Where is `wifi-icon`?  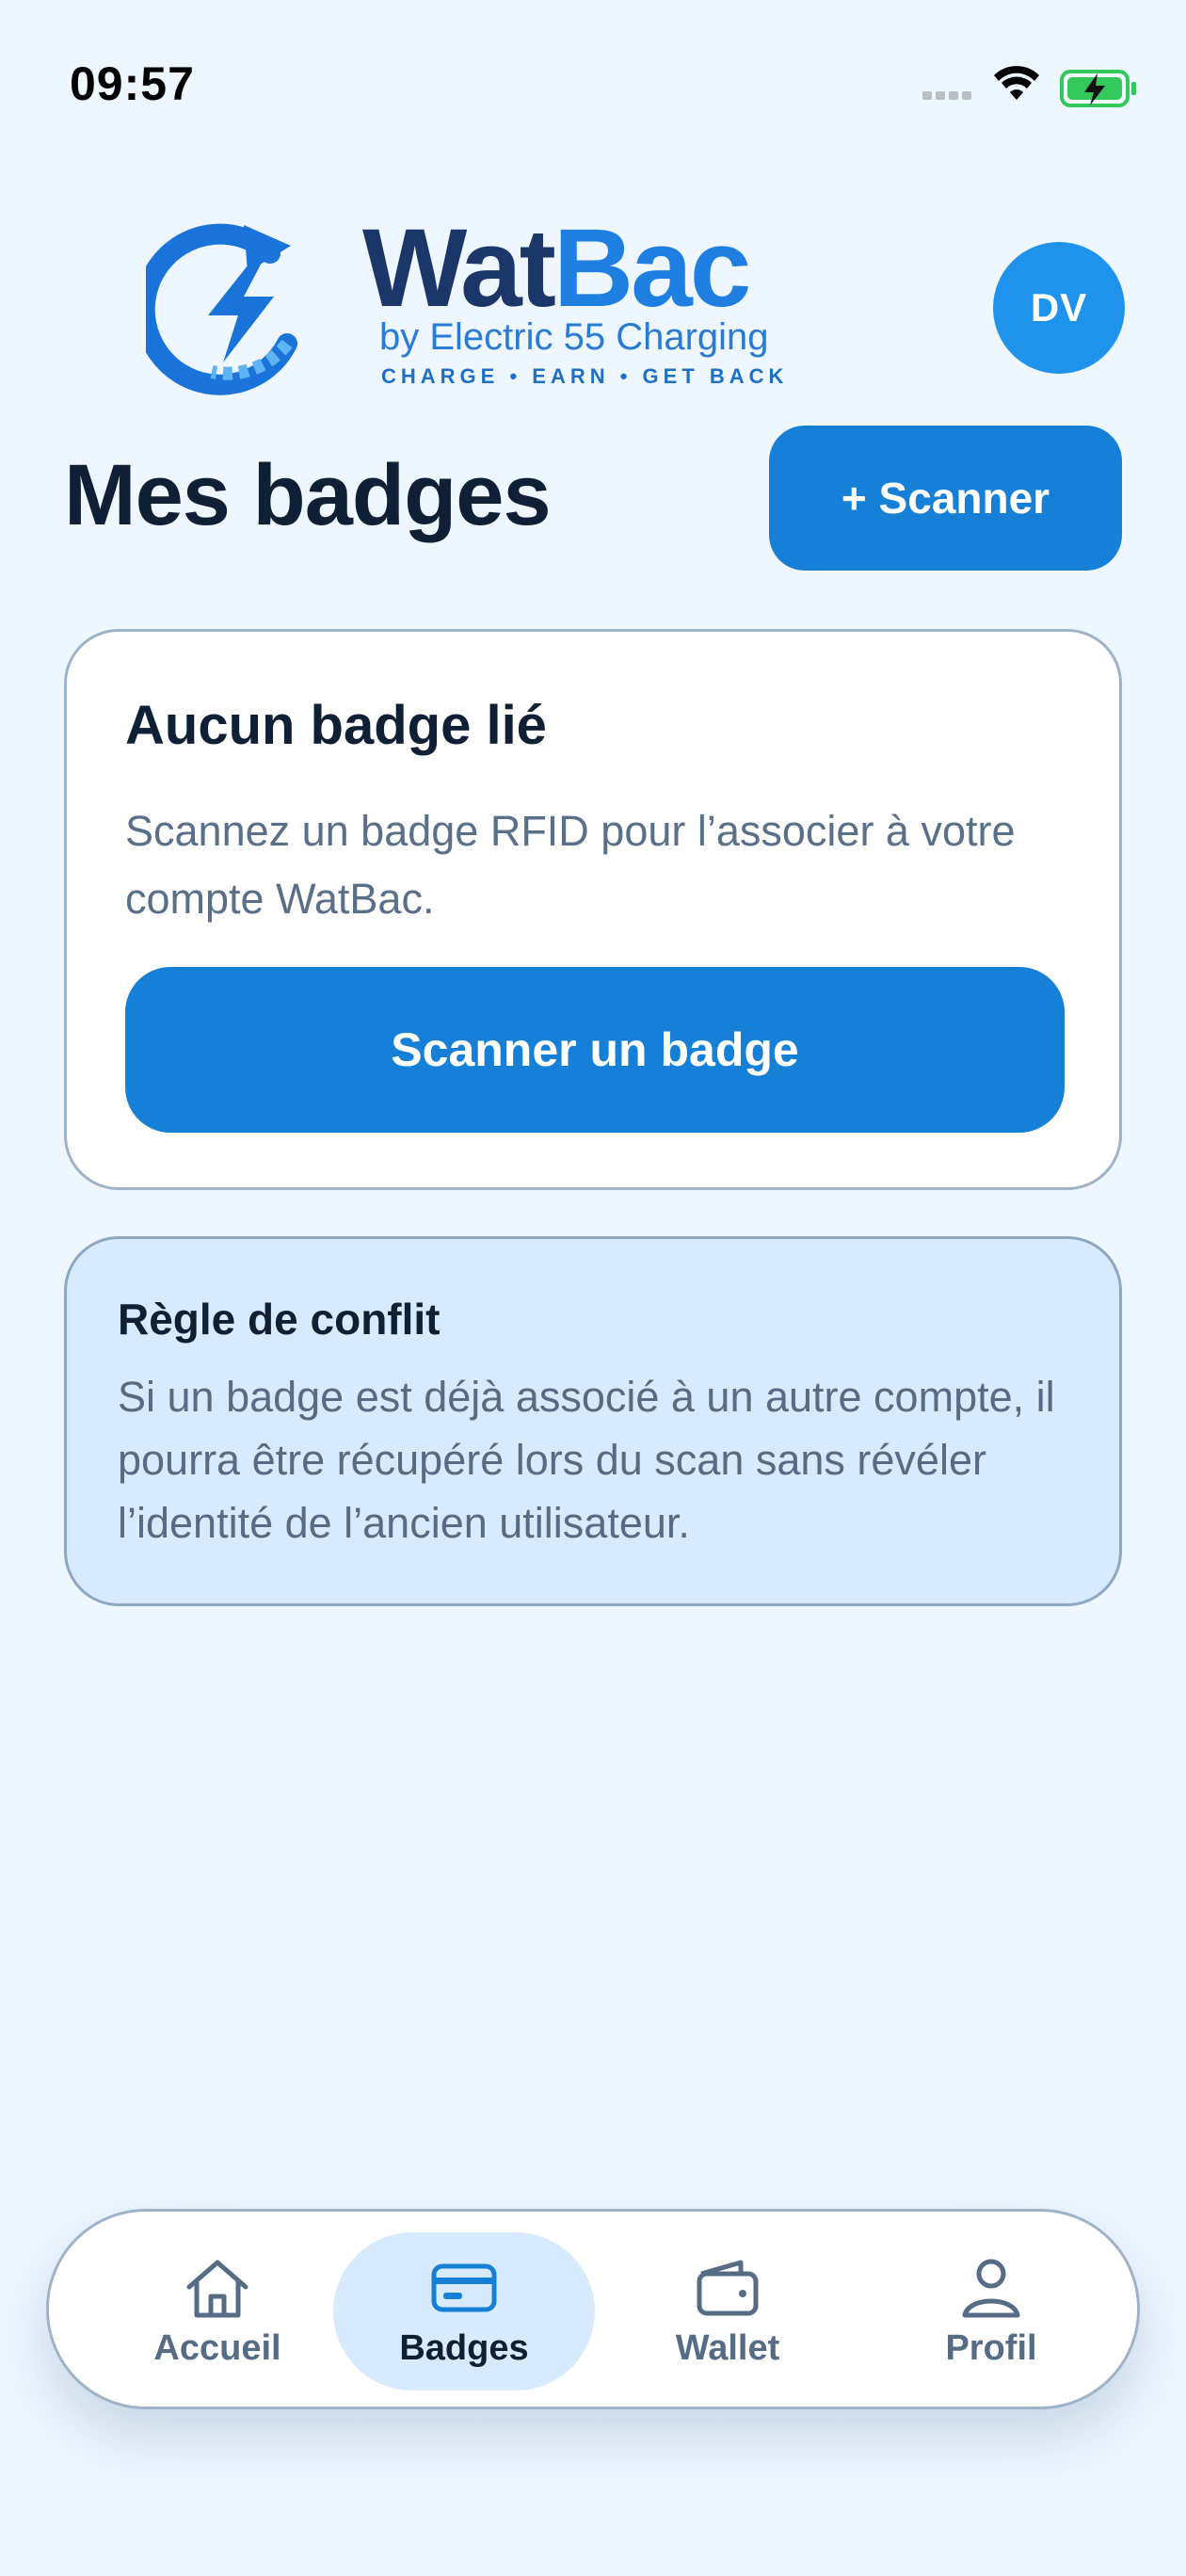 wifi-icon is located at coordinates (1016, 83).